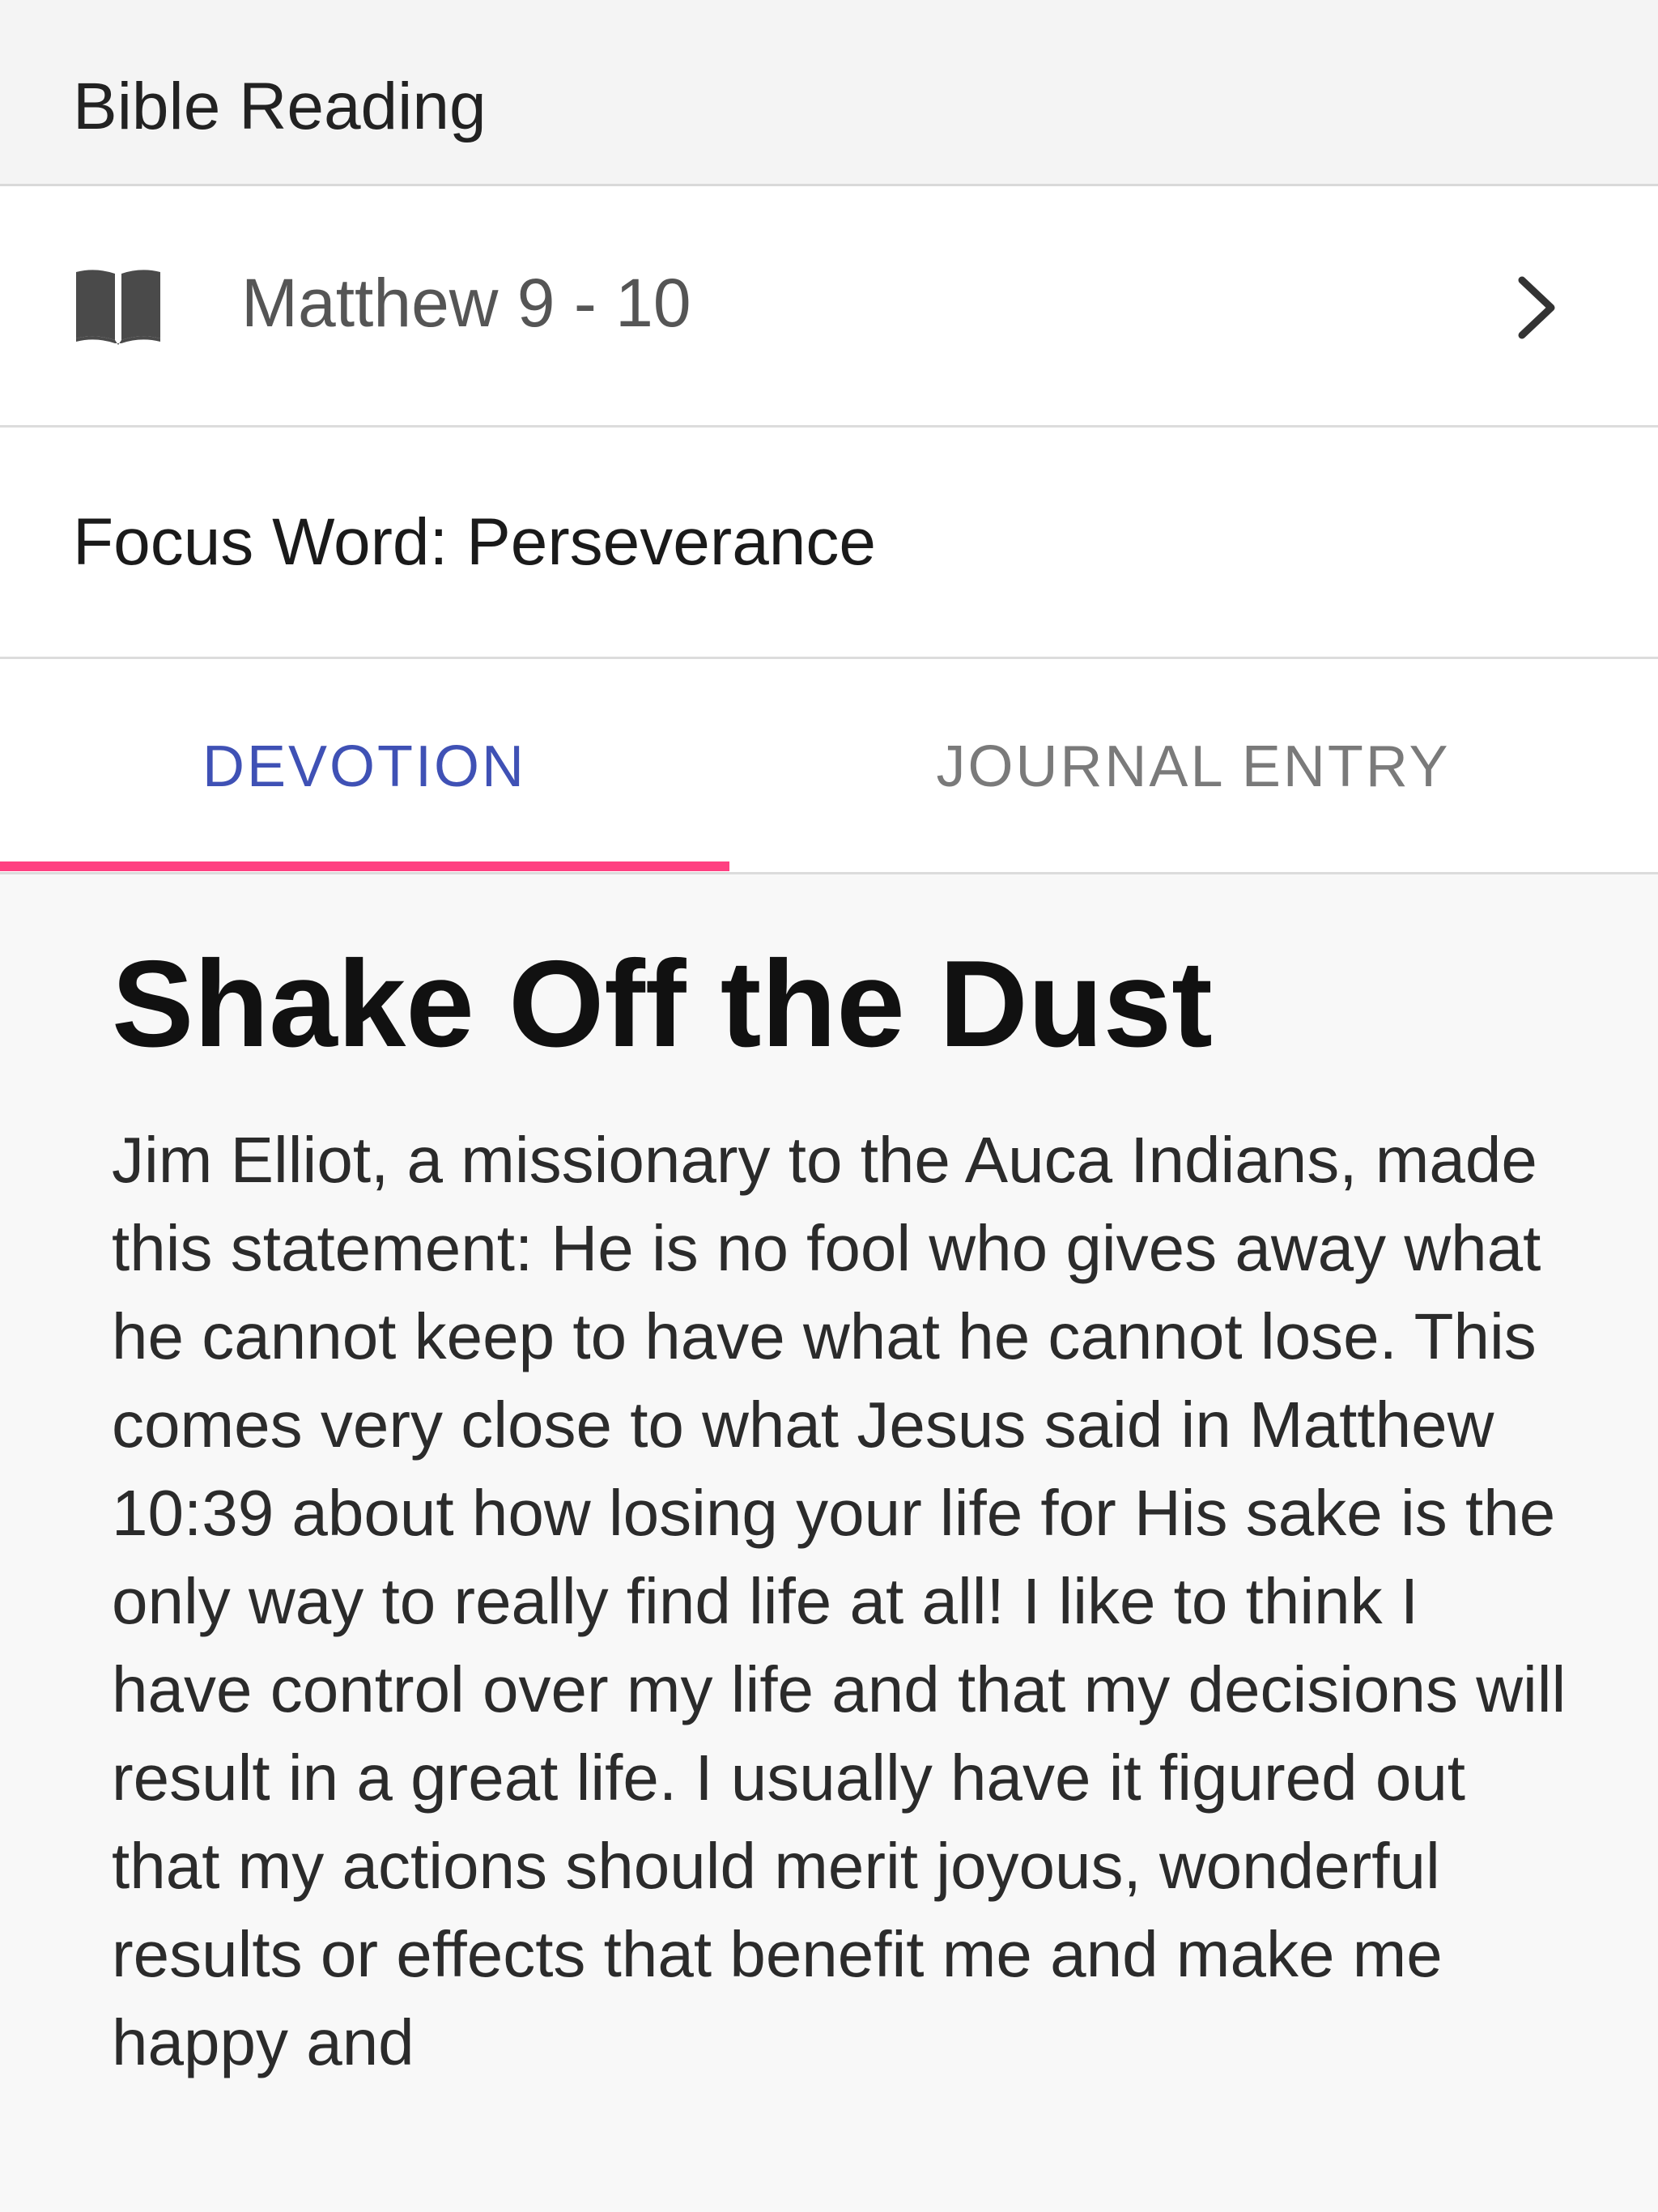 The height and width of the screenshot is (2212, 1658). I want to click on devotion-title: Shake Off the Dust, so click(662, 1004).